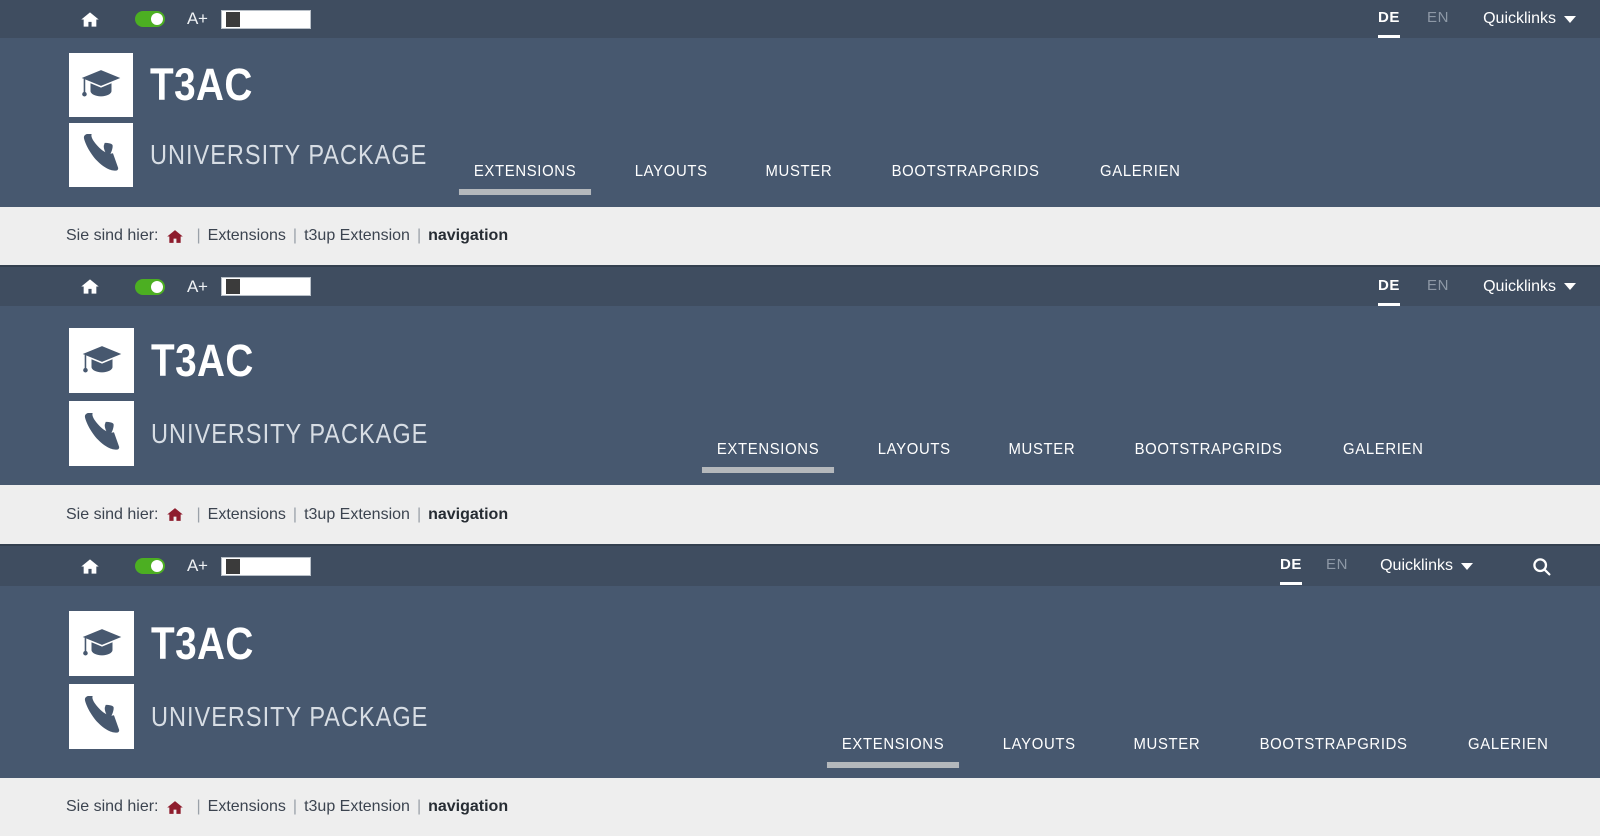  What do you see at coordinates (197, 565) in the screenshot?
I see `font-size-label: A+` at bounding box center [197, 565].